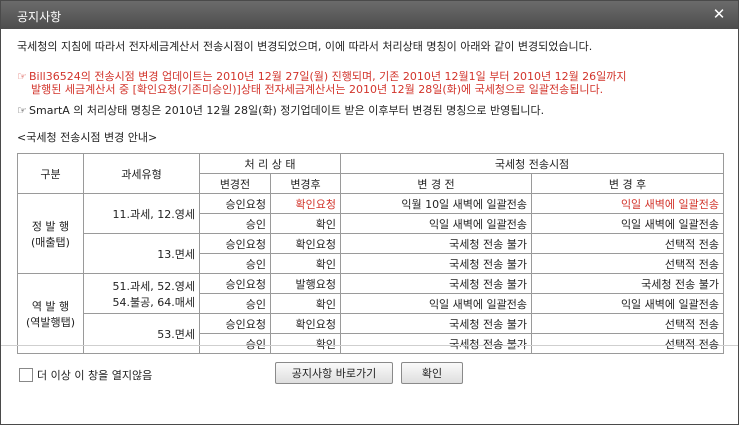 Image resolution: width=739 pixels, height=425 pixels. What do you see at coordinates (305, 283) in the screenshot?
I see `status-after: 발행요청` at bounding box center [305, 283].